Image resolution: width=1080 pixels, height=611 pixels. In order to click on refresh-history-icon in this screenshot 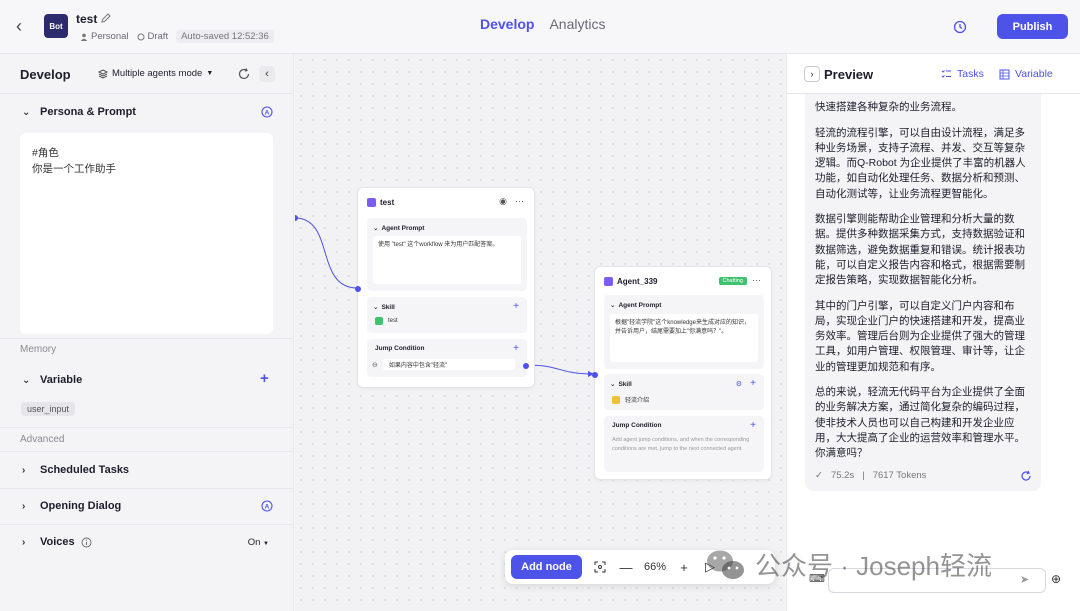, I will do `click(244, 74)`.